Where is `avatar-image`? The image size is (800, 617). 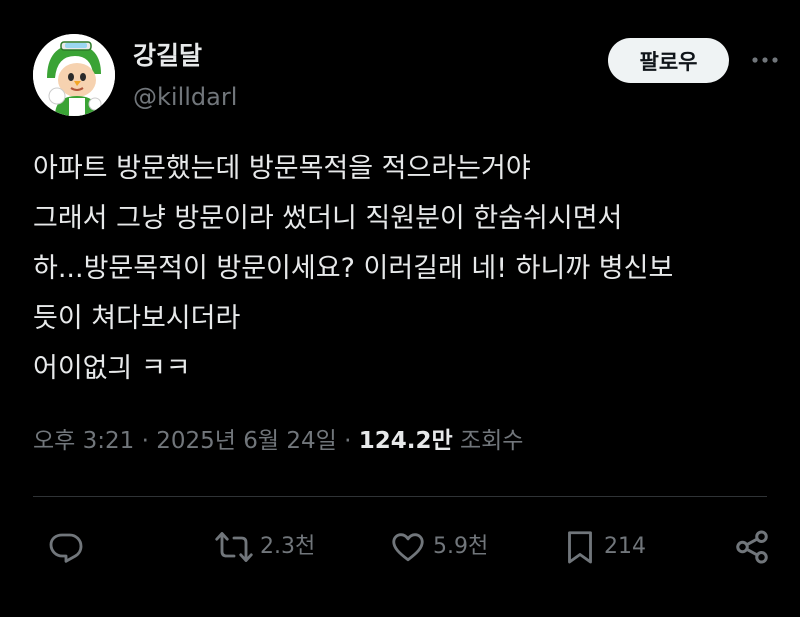
avatar-image is located at coordinates (74, 75).